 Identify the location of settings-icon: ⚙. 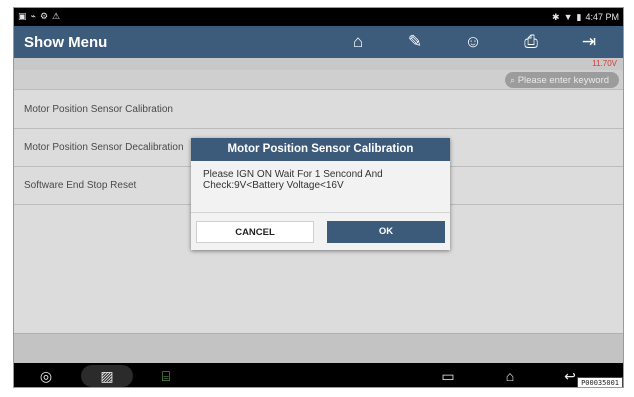
(44, 16).